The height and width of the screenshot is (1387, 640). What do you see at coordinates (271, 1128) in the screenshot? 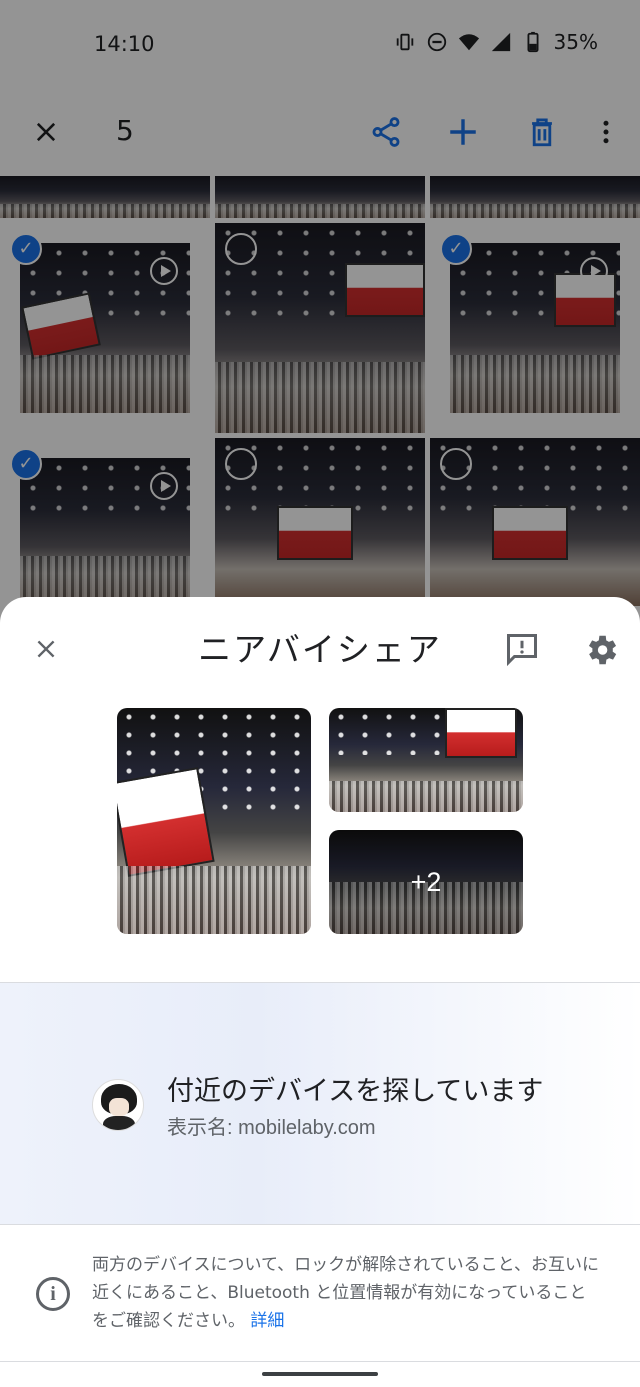
I see `display-name: 表示名: mobilelaby.com` at bounding box center [271, 1128].